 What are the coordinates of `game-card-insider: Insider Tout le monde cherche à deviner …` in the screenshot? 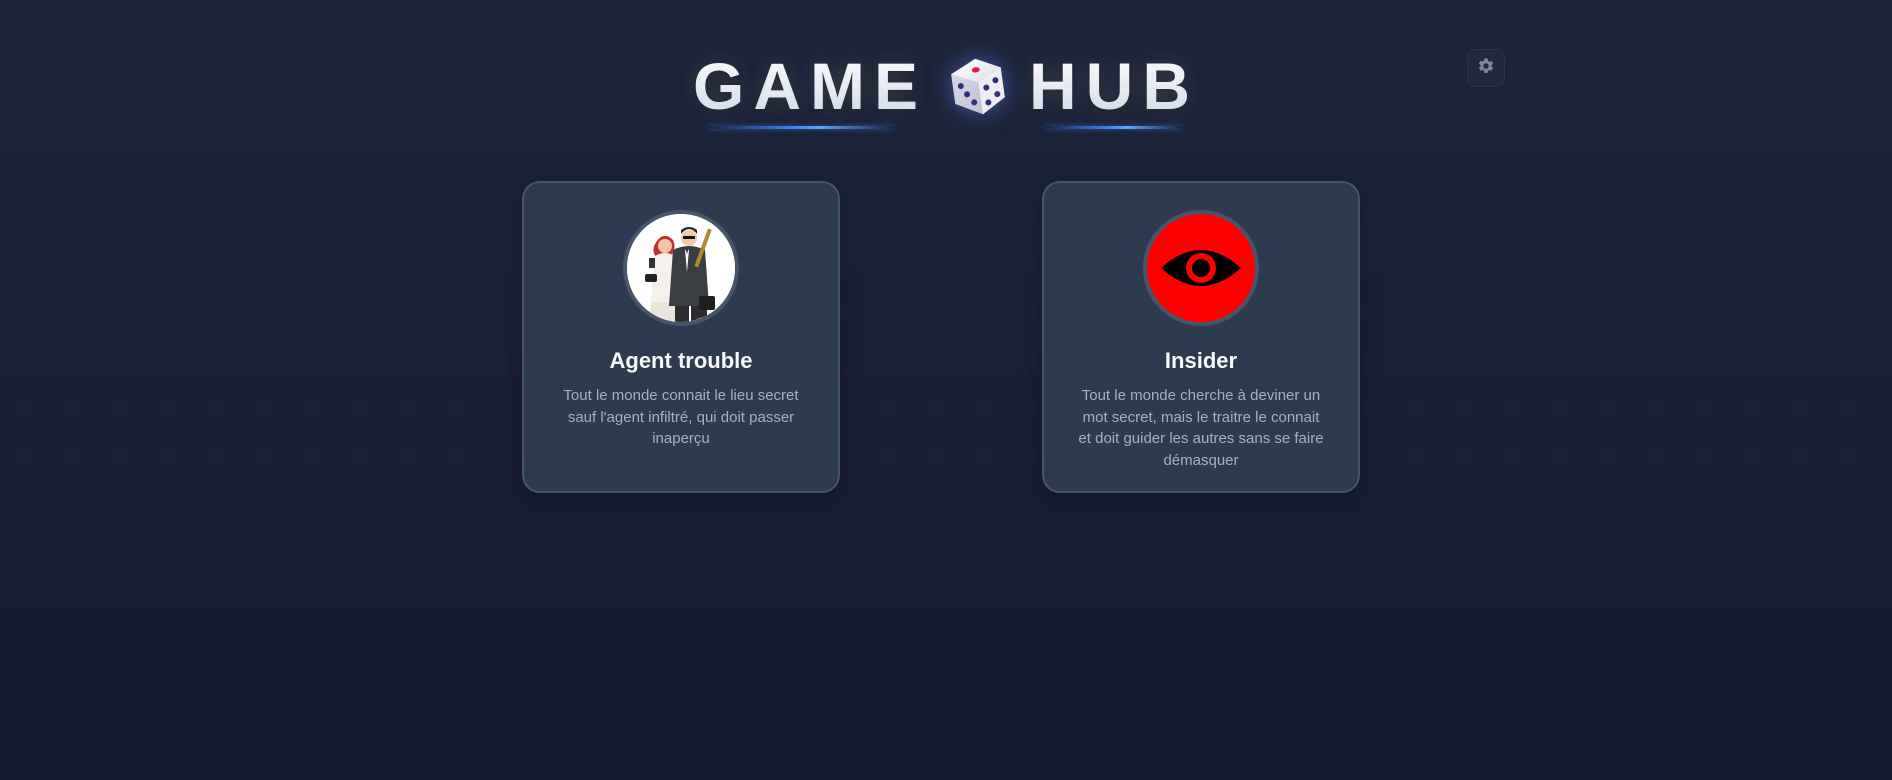 It's located at (1201, 337).